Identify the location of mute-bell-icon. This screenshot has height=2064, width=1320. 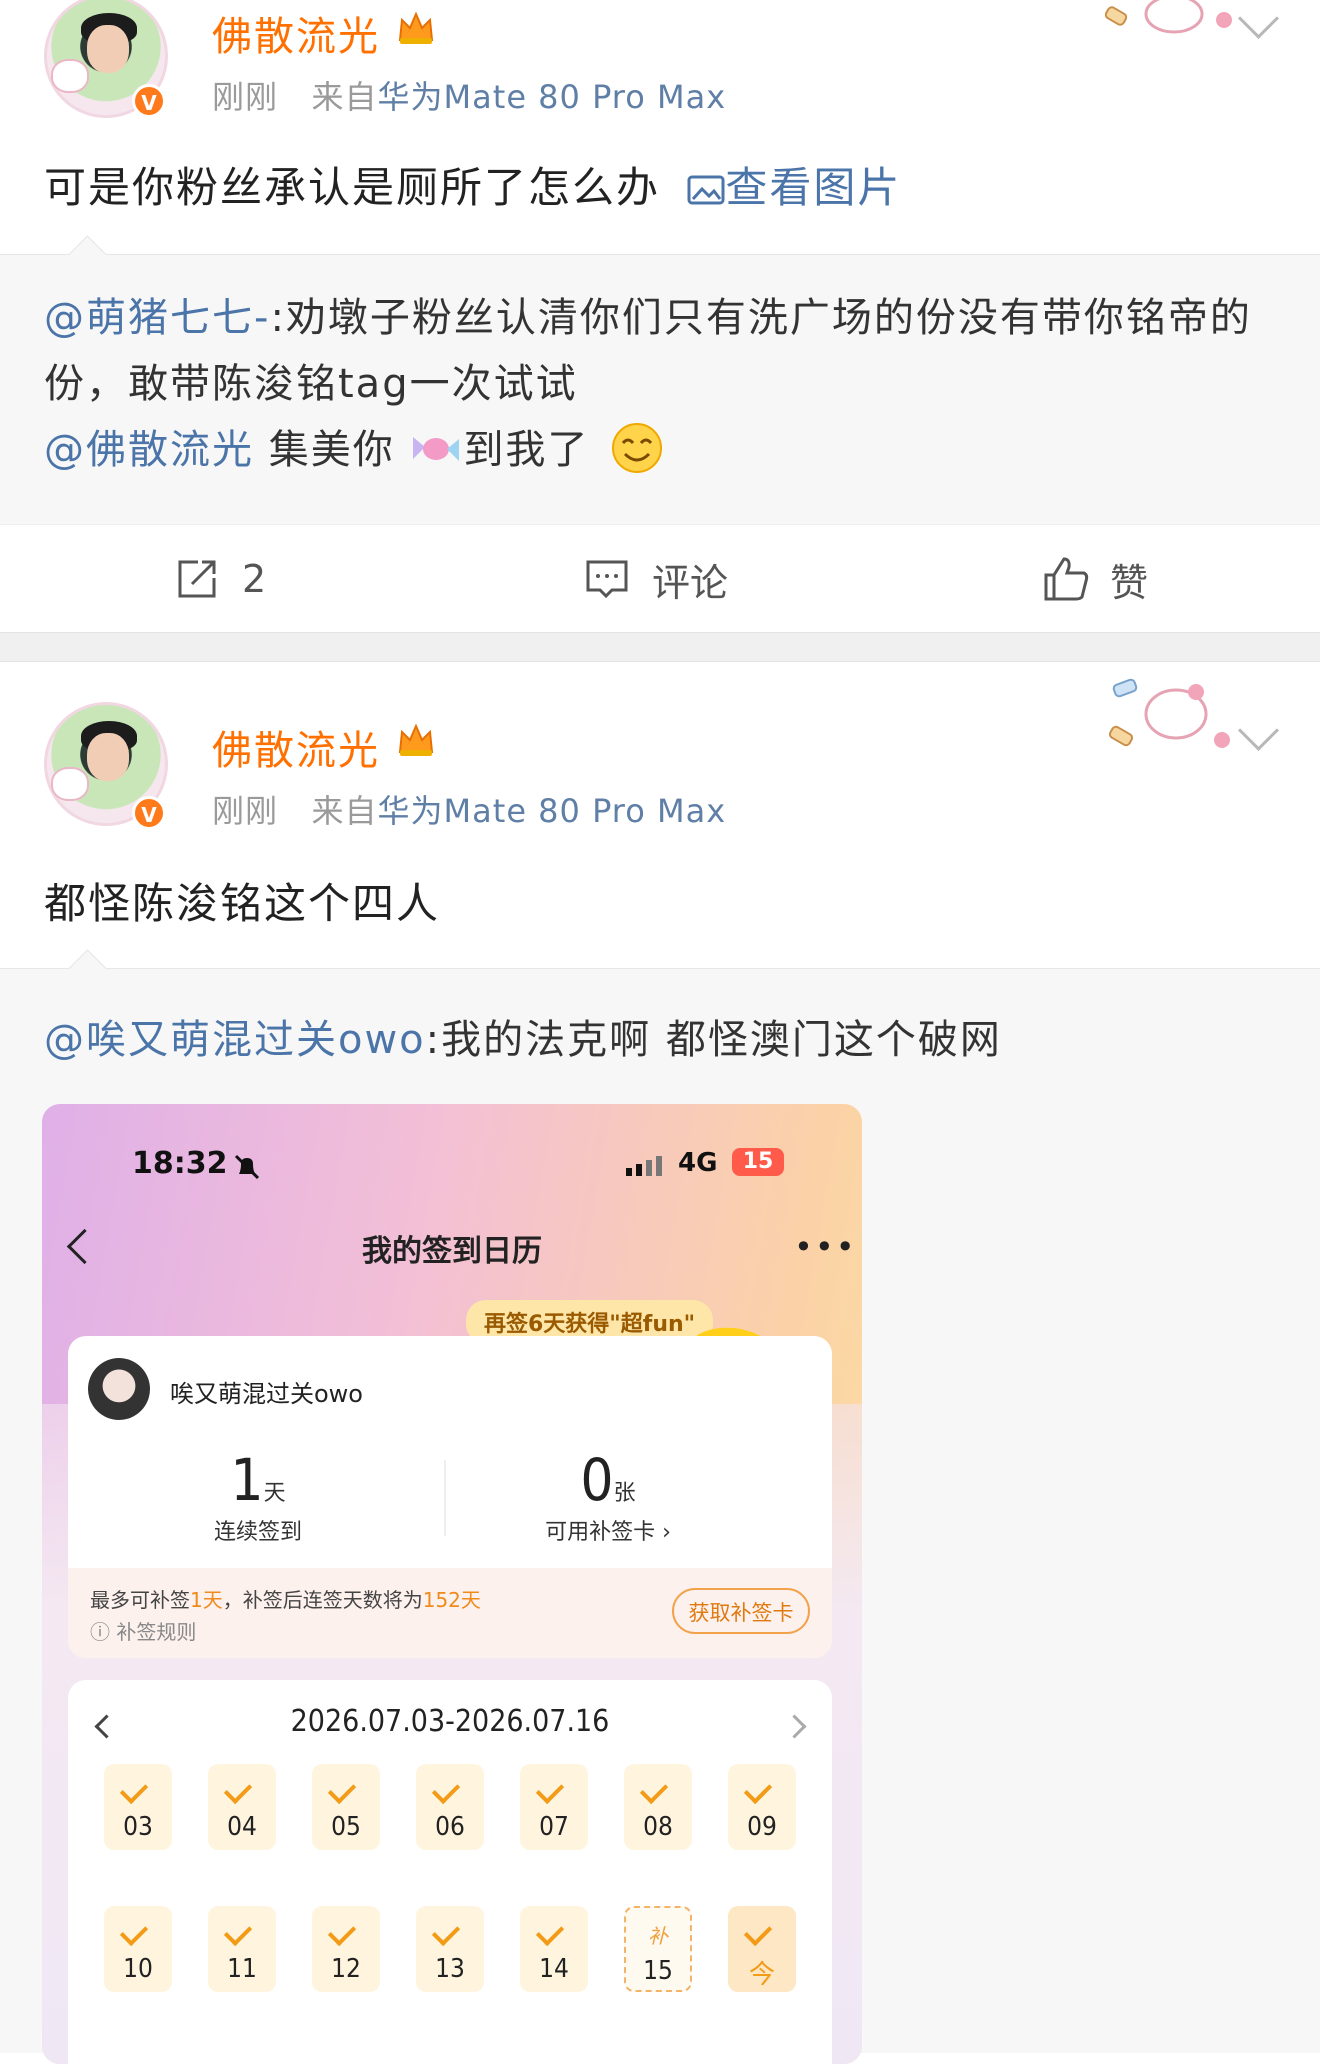
(247, 1167).